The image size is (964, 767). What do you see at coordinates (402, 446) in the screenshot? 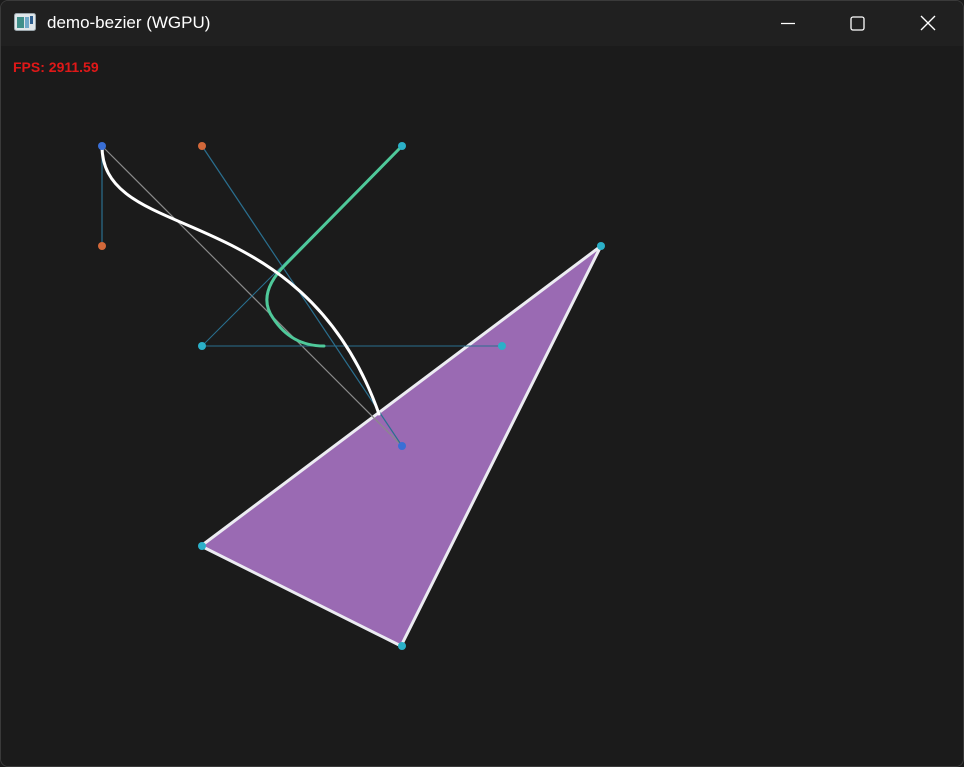
I see `control-point-blue-end` at bounding box center [402, 446].